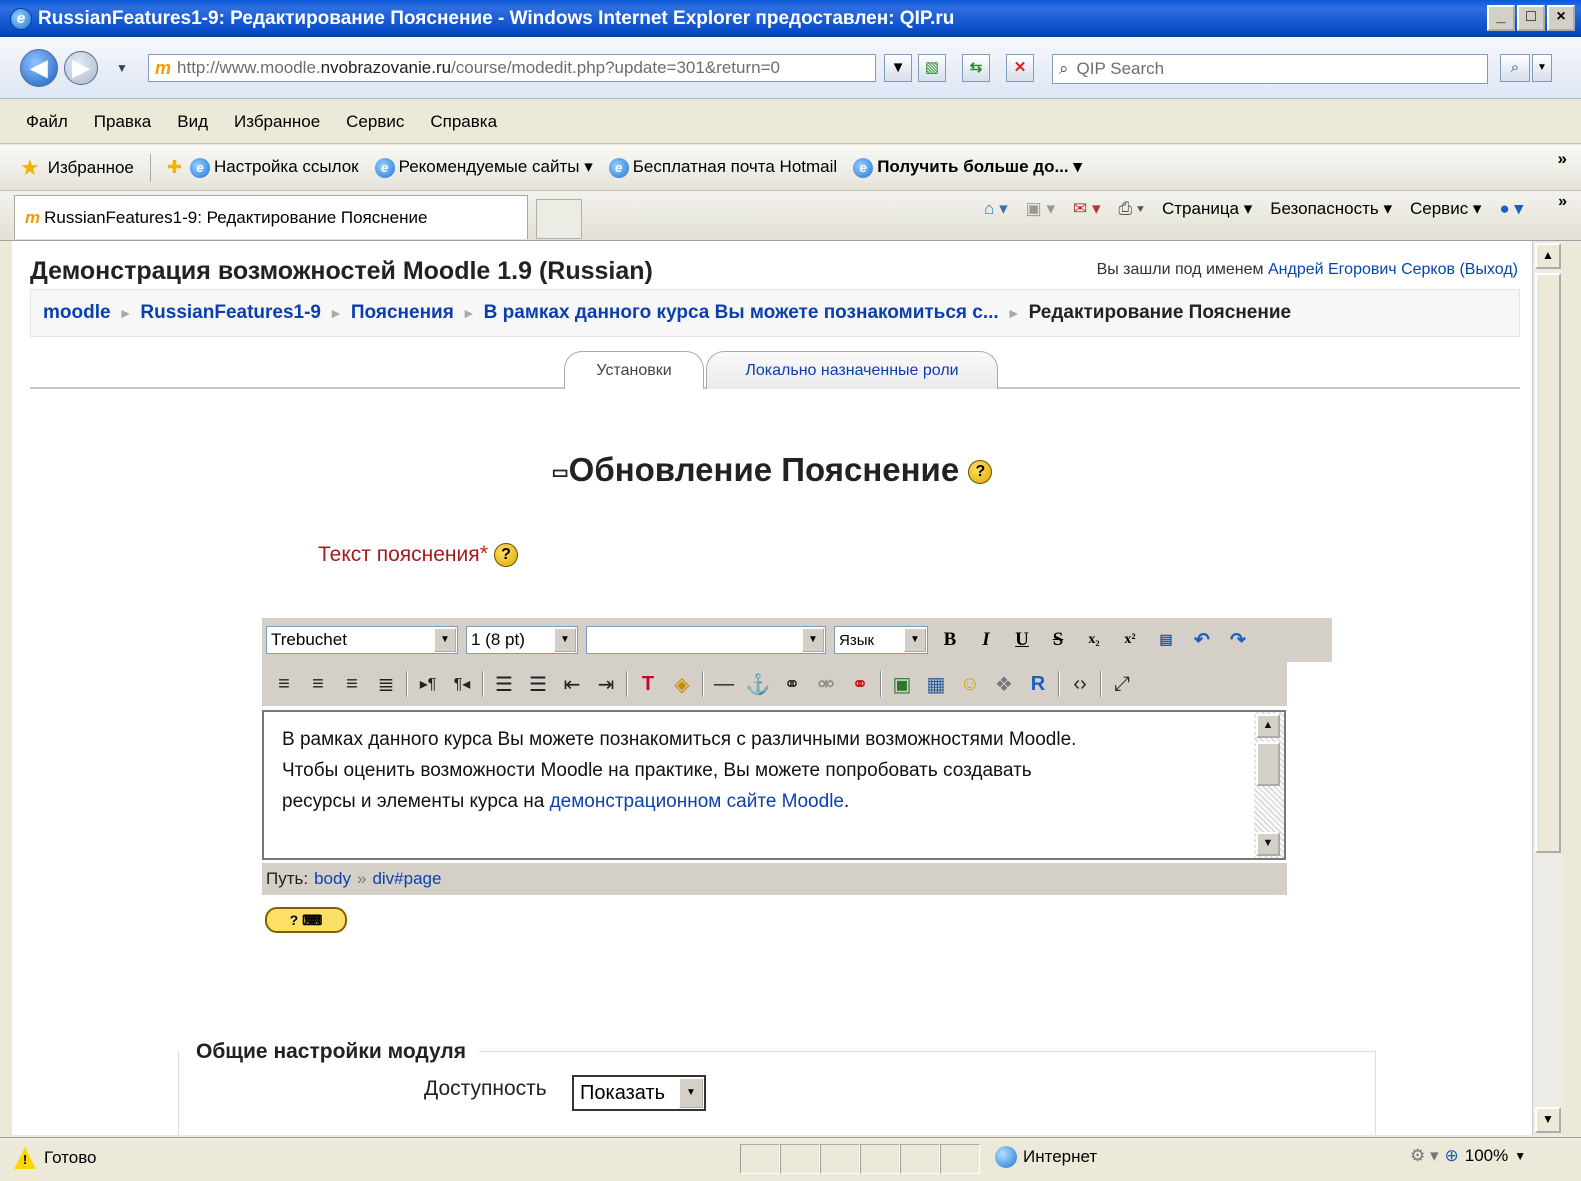  What do you see at coordinates (1122, 684) in the screenshot?
I see `fullscreen-icon: ⤢` at bounding box center [1122, 684].